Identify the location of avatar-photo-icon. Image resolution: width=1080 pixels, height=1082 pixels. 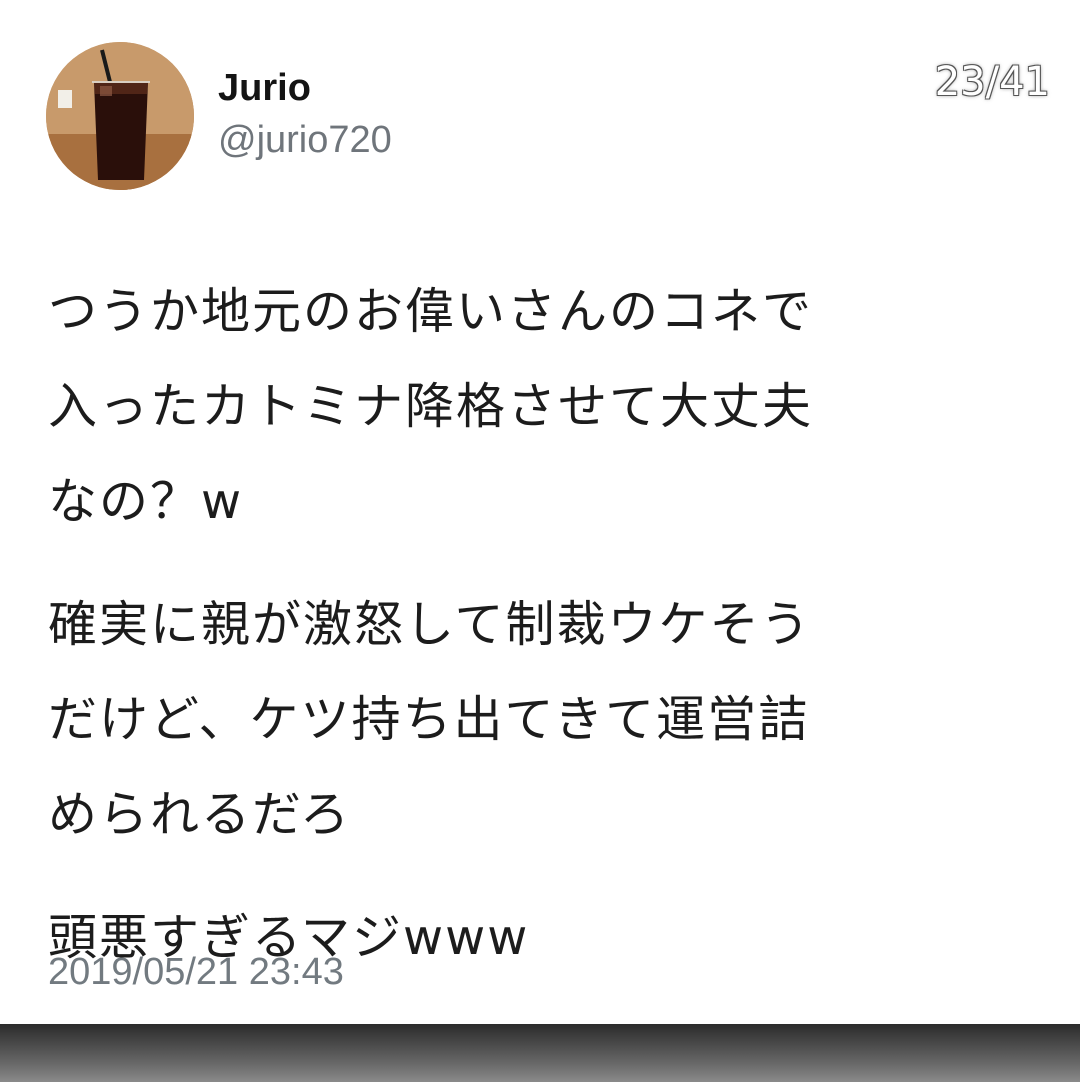
(120, 116).